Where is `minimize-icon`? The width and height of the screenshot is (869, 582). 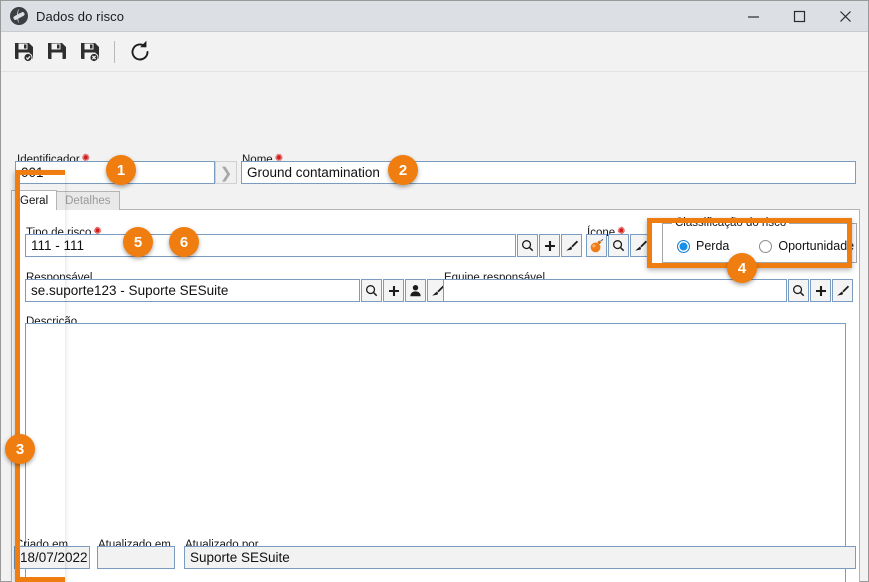
minimize-icon is located at coordinates (753, 16).